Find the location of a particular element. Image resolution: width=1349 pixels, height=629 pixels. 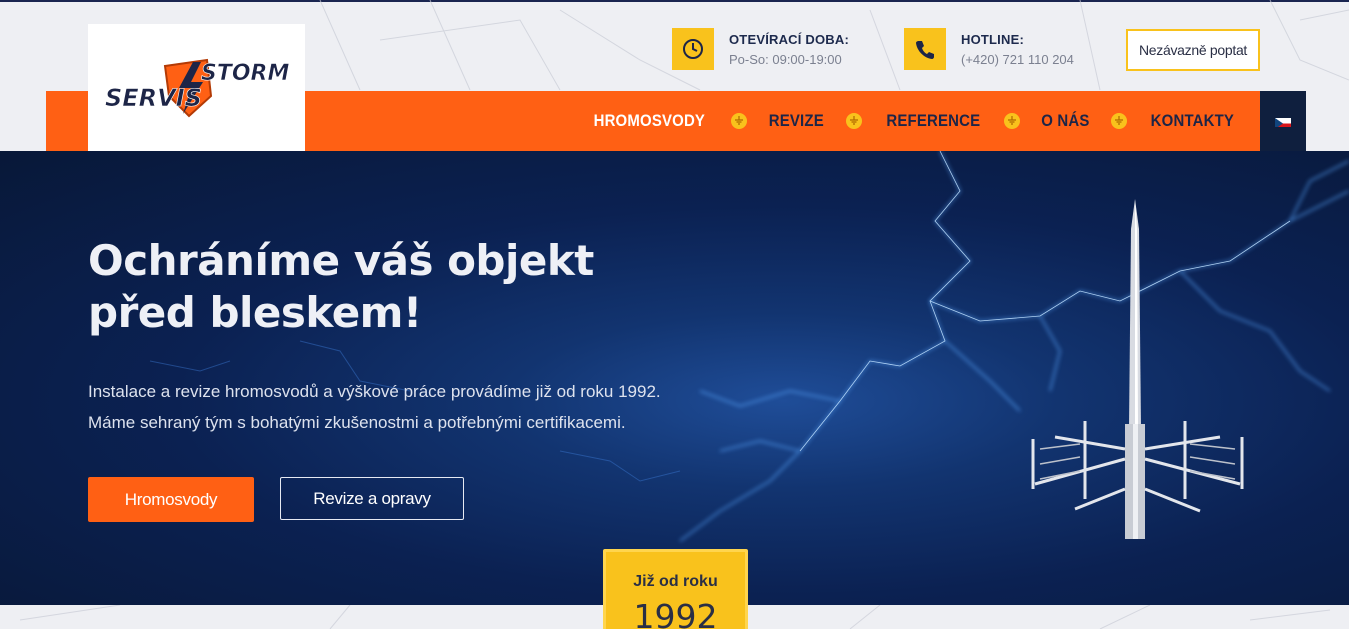

clock-icon is located at coordinates (693, 49).